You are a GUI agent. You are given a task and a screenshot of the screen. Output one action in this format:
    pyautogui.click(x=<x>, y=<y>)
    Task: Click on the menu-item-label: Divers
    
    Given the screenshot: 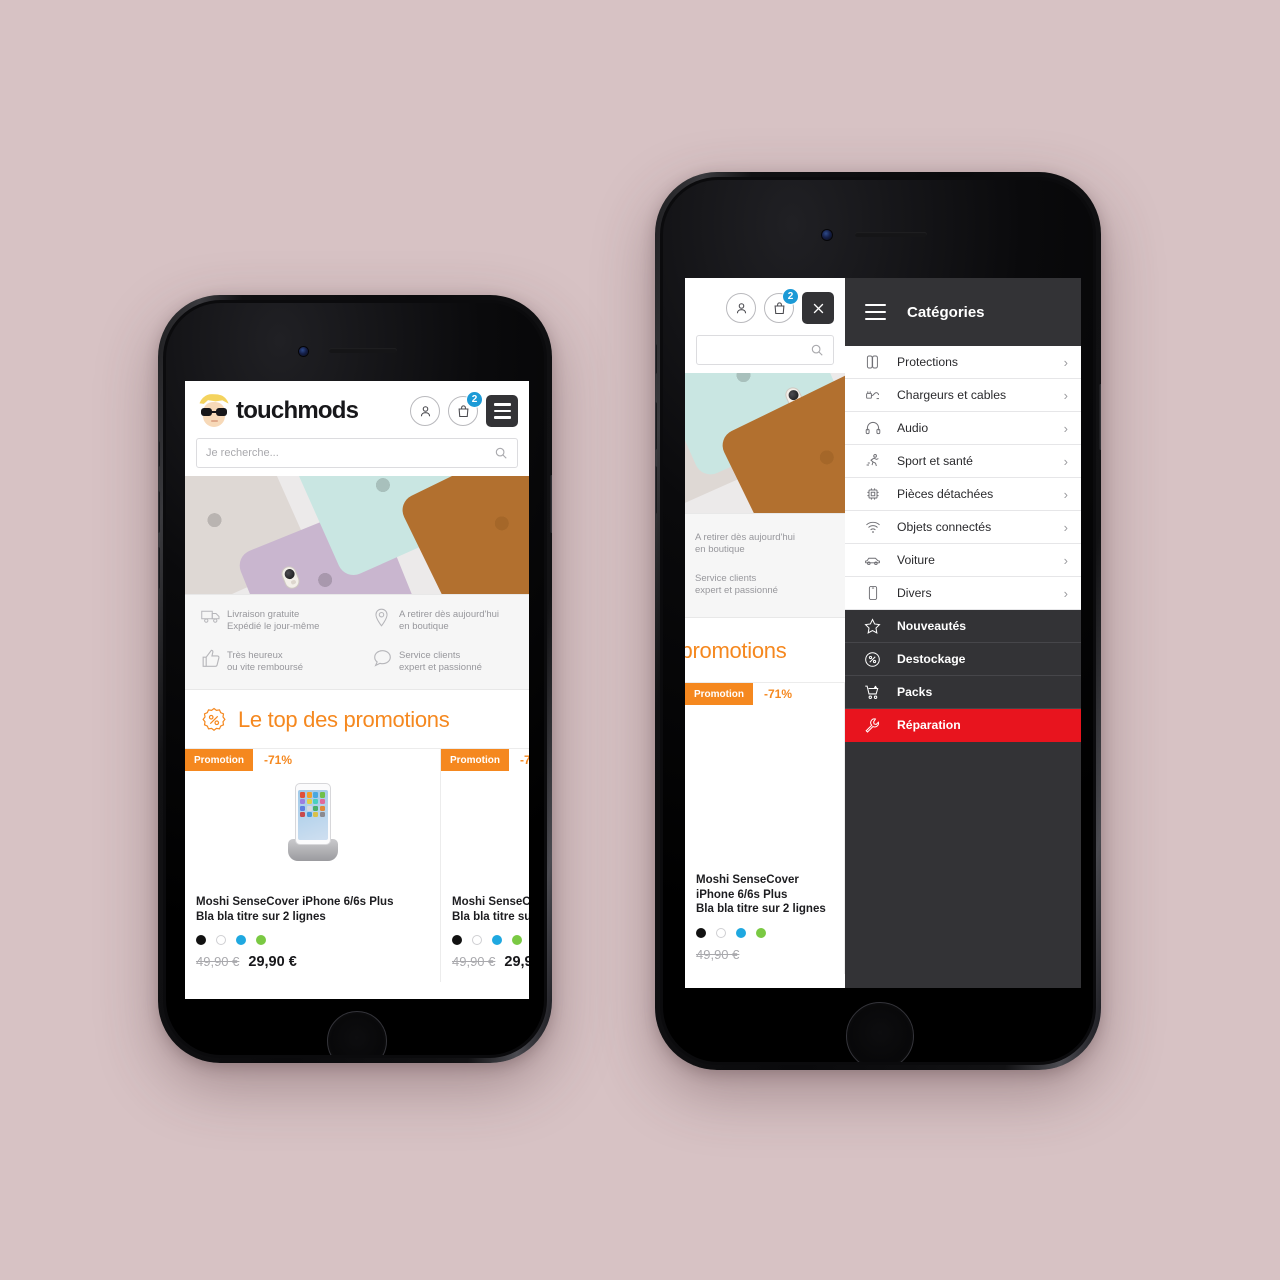 What is the action you would take?
    pyautogui.click(x=914, y=593)
    